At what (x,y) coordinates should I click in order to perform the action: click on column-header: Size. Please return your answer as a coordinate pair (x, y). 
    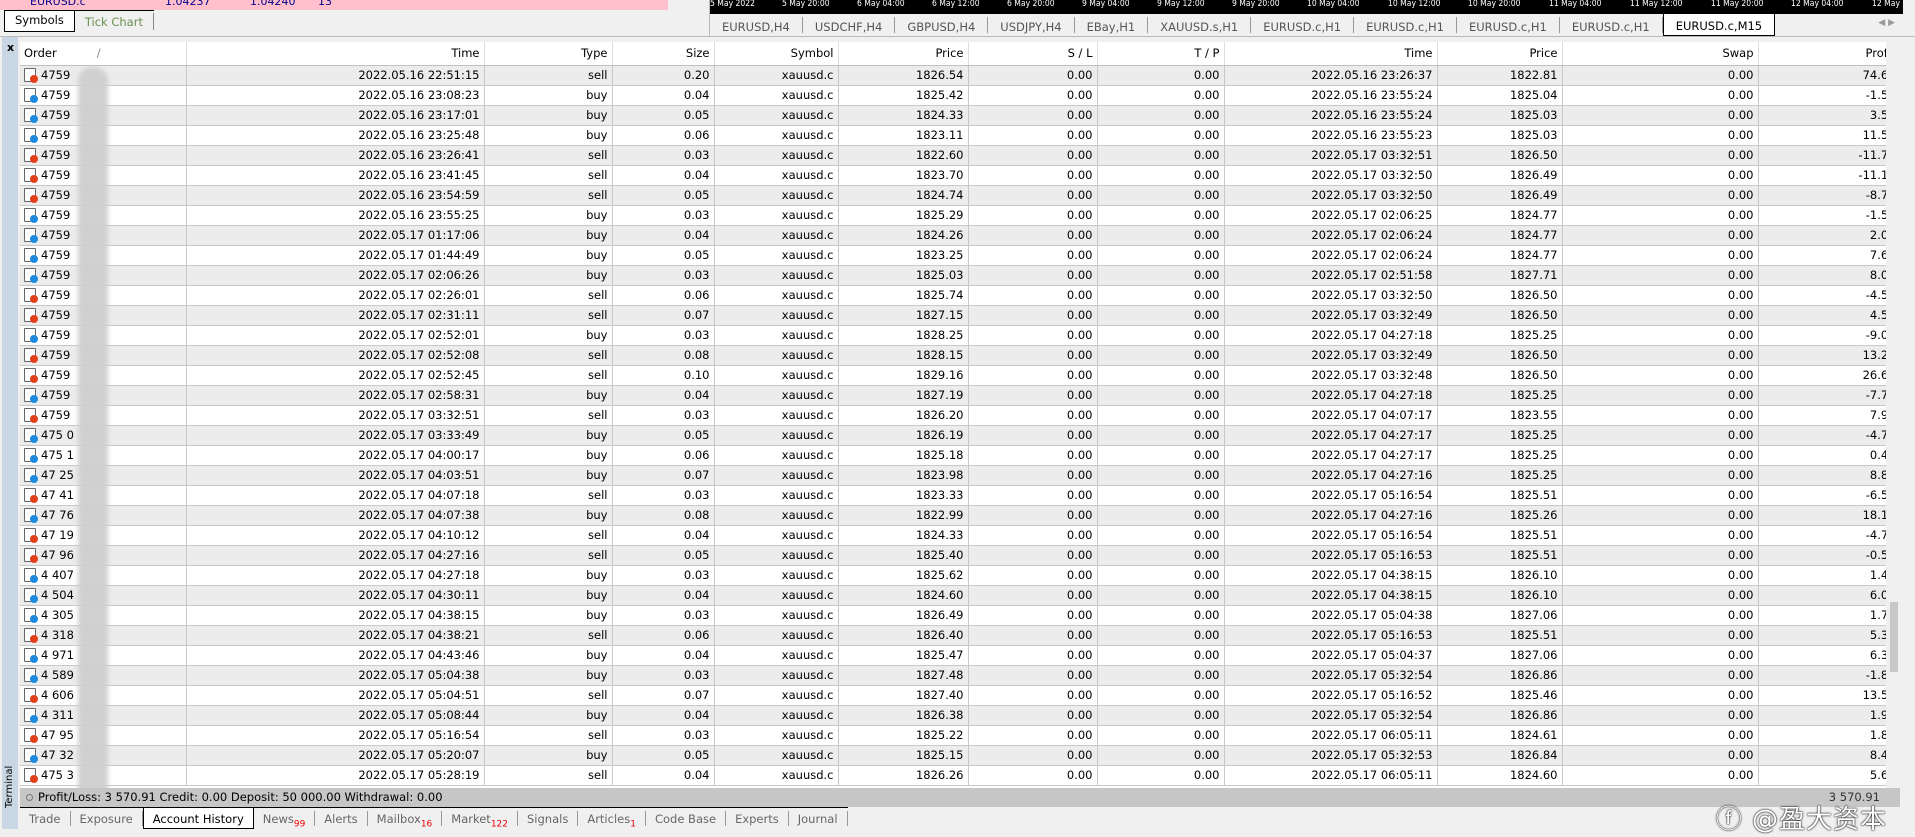
    Looking at the image, I should click on (663, 54).